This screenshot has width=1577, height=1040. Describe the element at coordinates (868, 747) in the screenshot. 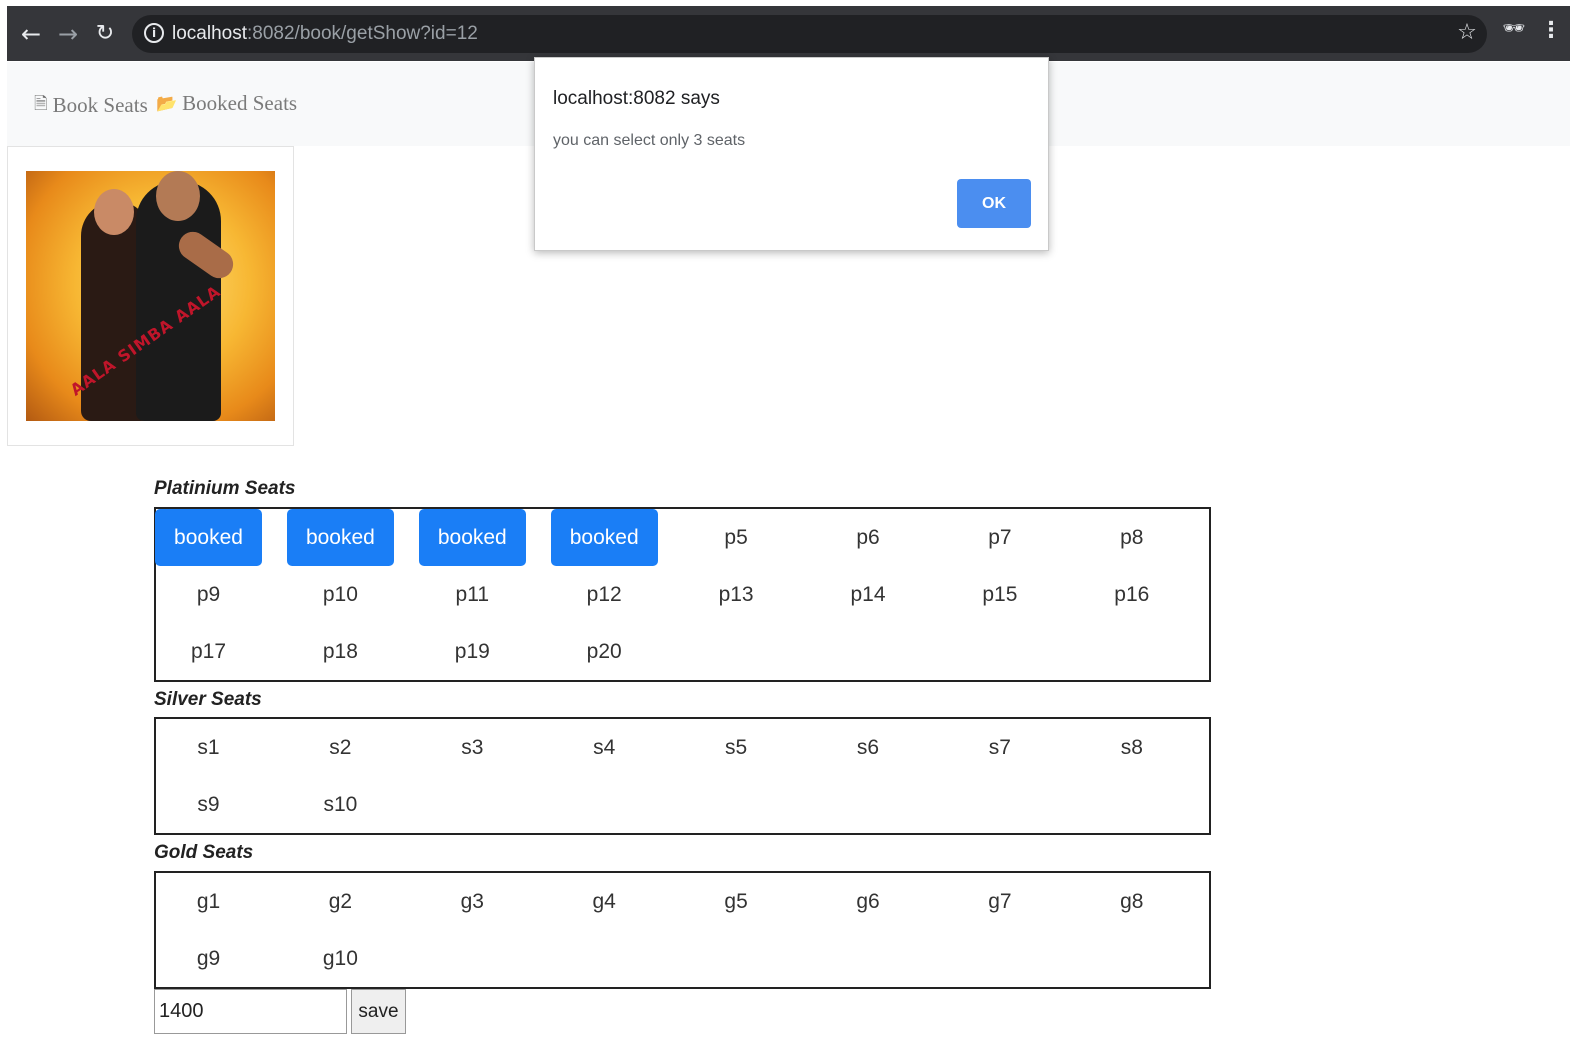

I see `seat-s6: s6` at that location.